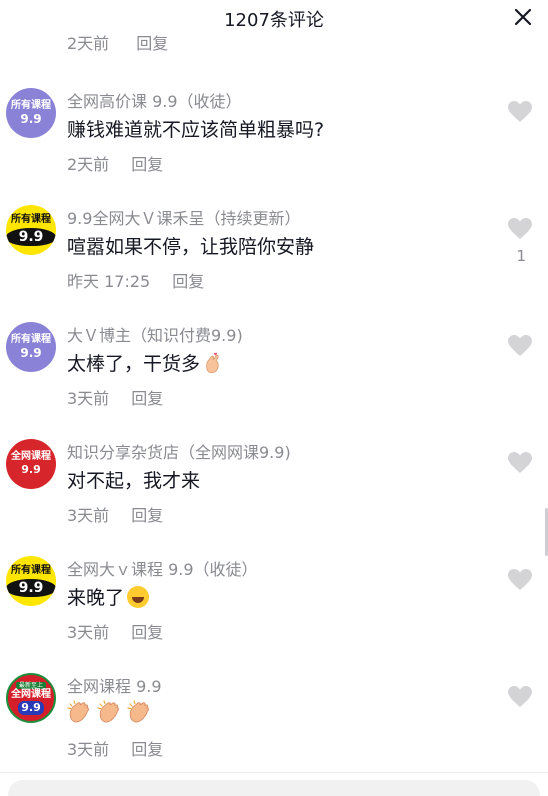  I want to click on finger-heart-emoji-icon, so click(213, 363).